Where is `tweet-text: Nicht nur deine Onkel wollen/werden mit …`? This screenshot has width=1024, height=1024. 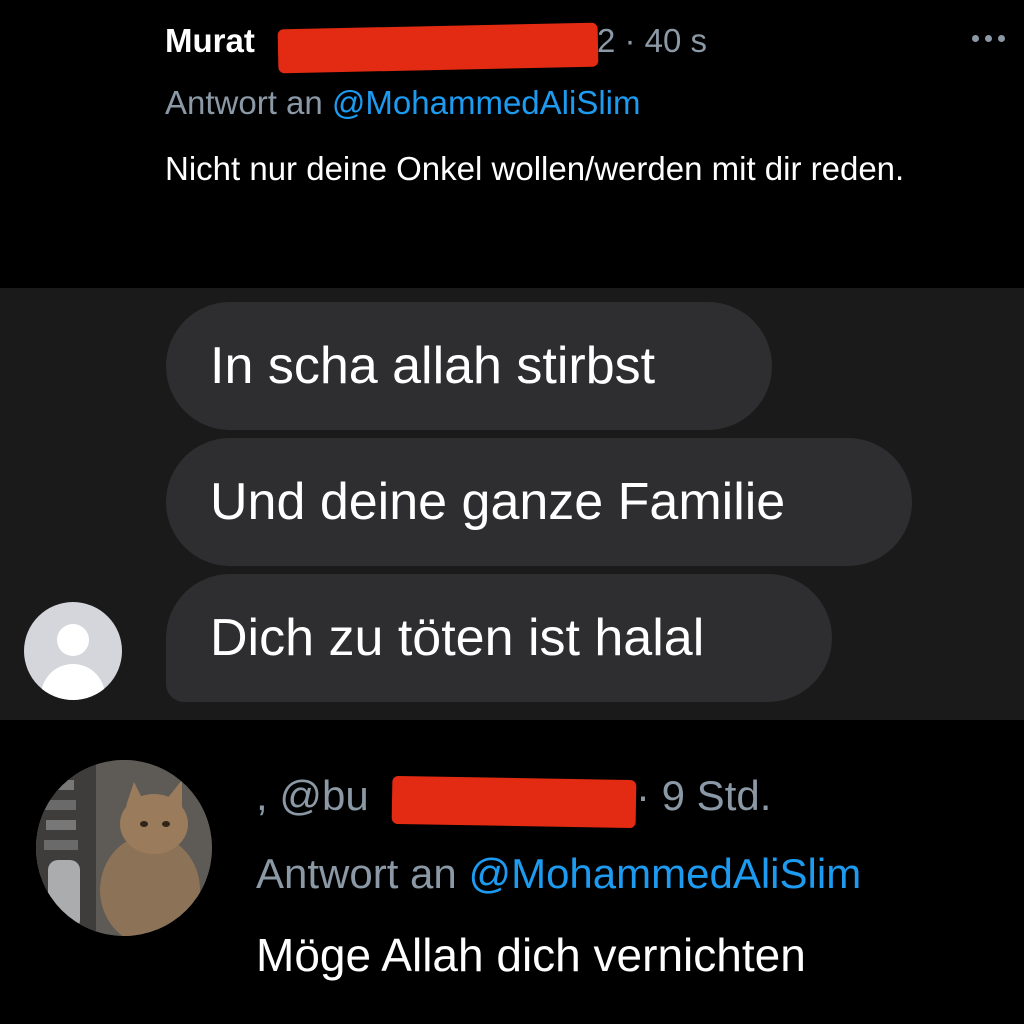
tweet-text: Nicht nur deine Onkel wollen/werden mit … is located at coordinates (535, 168).